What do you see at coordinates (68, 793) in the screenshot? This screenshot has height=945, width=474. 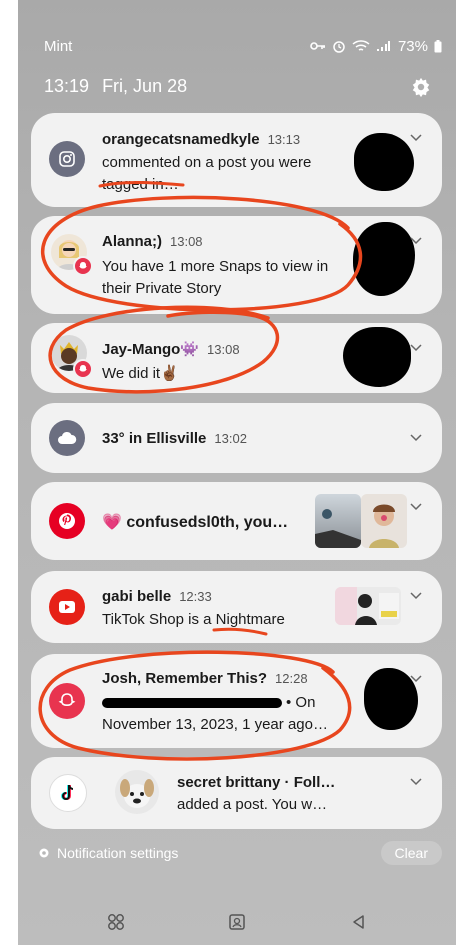 I see `tiktok-icon` at bounding box center [68, 793].